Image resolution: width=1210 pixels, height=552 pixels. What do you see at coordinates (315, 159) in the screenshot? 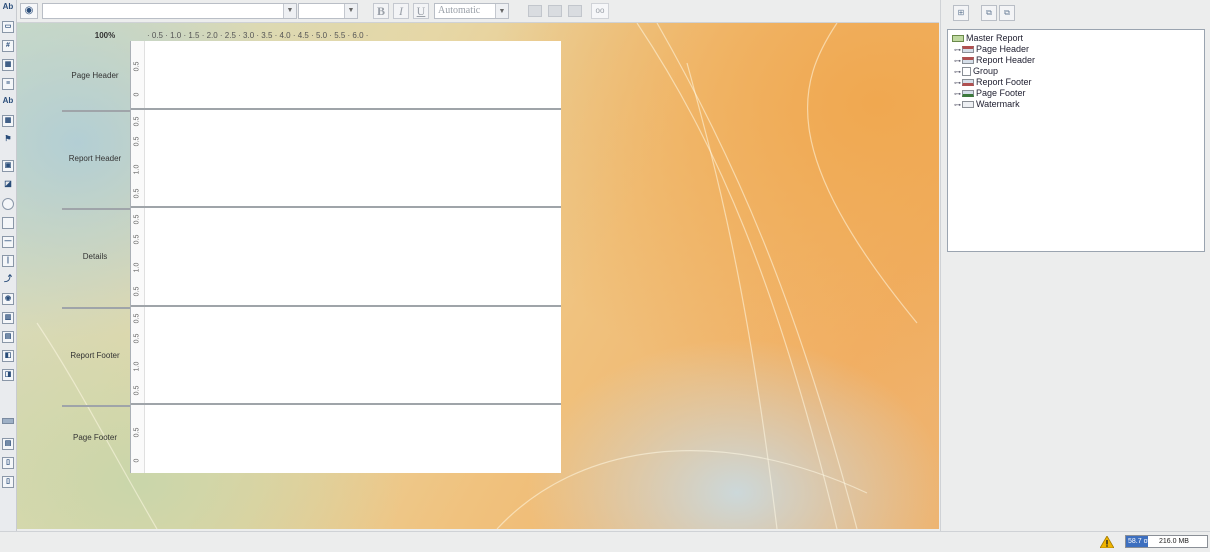
I see `band-report-header: Report Header 0.5 0.5 1.0 0.5` at bounding box center [315, 159].